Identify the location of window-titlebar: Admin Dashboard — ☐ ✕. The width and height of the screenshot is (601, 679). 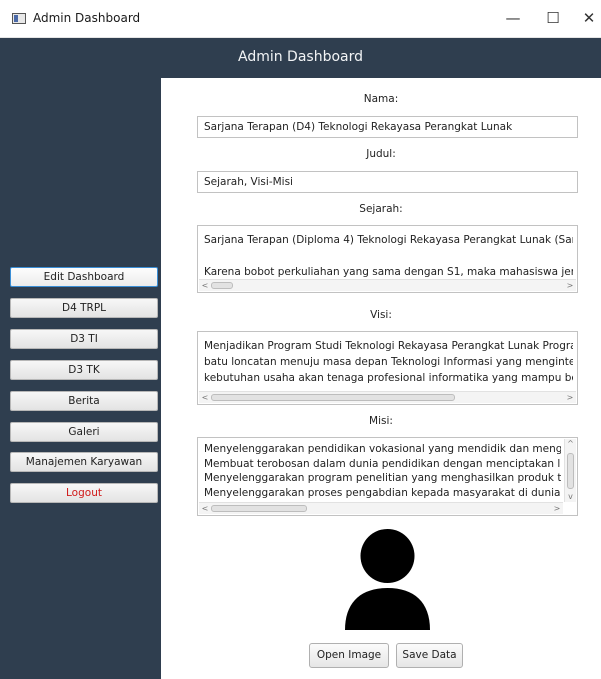
(300, 19).